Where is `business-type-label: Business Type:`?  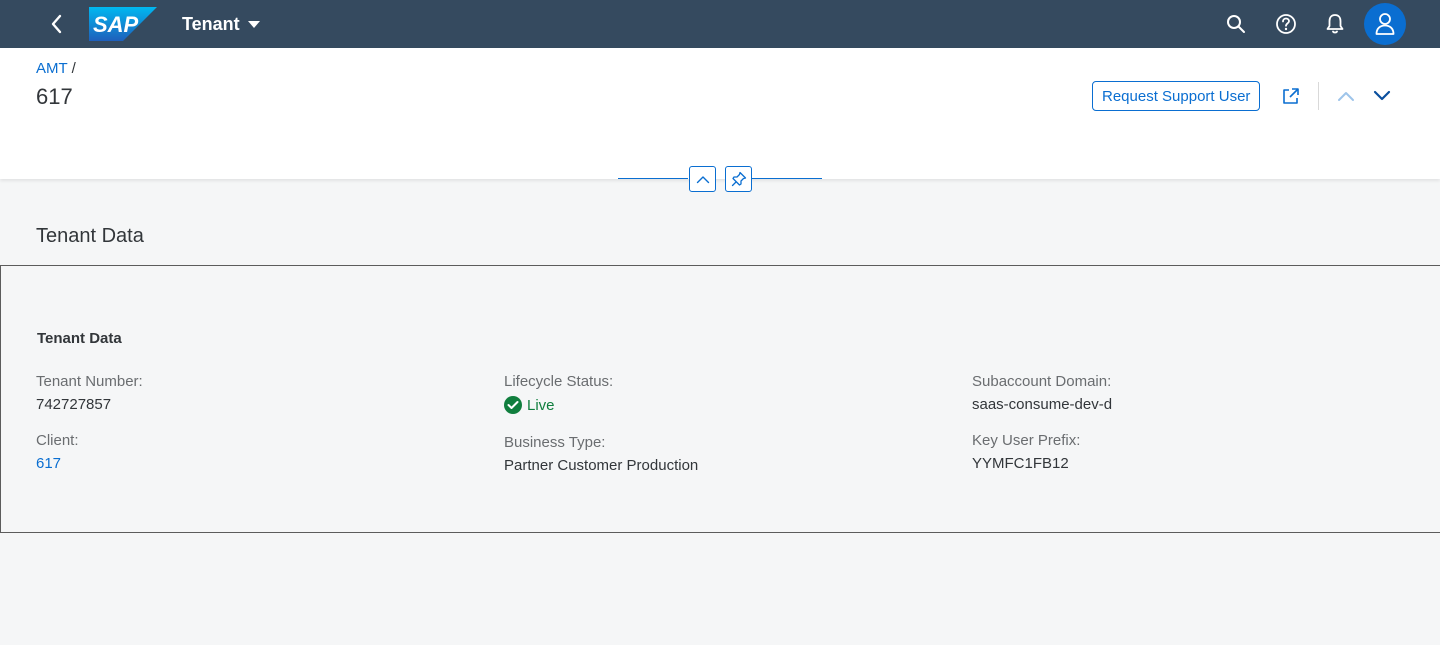
business-type-label: Business Type: is located at coordinates (555, 442).